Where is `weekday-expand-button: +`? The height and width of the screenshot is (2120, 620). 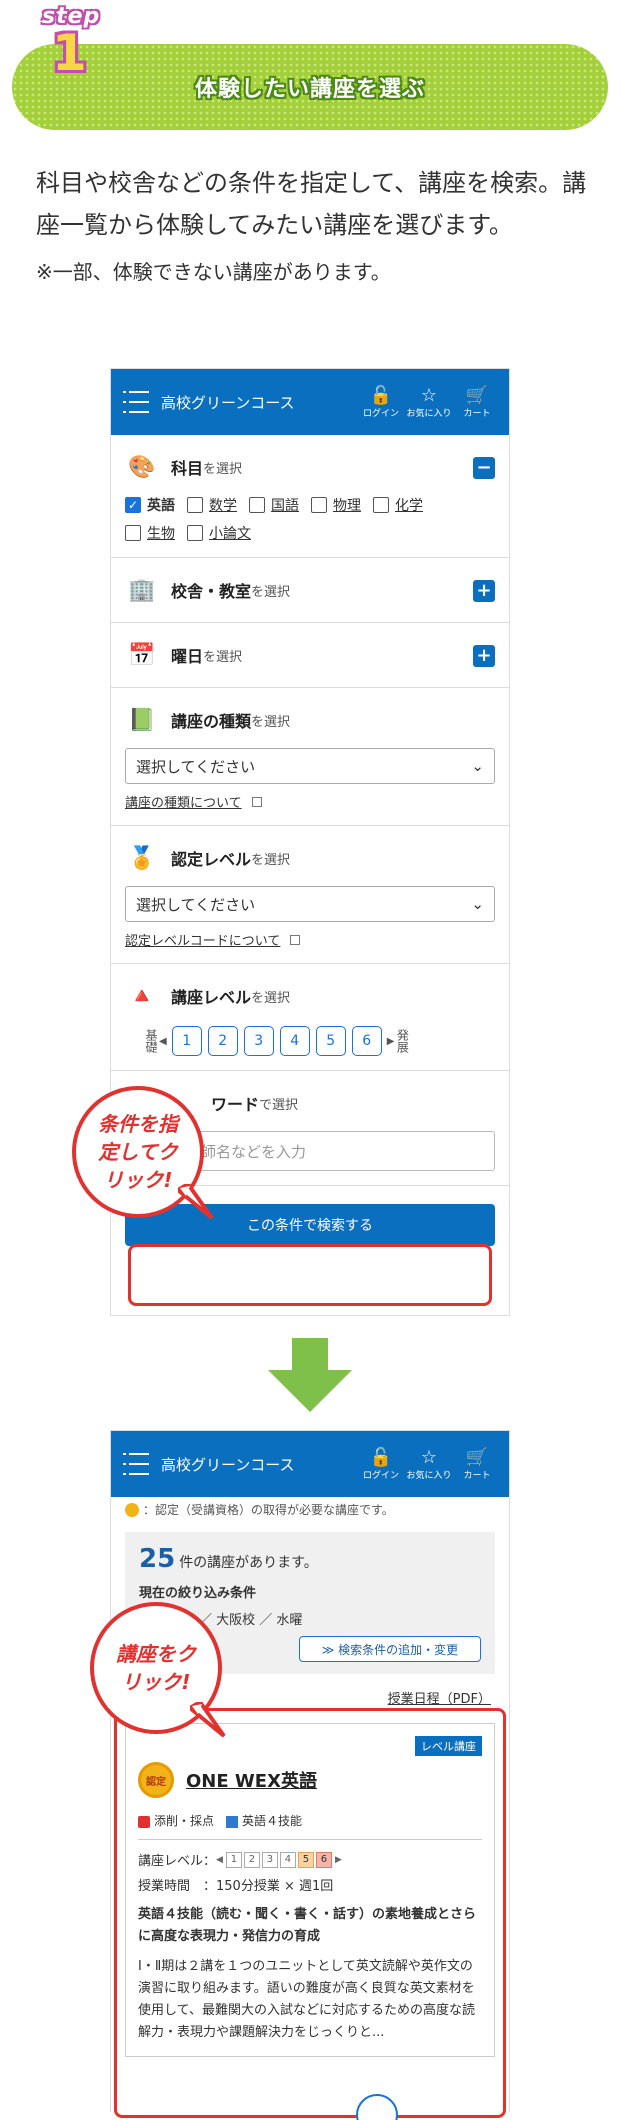
weekday-expand-button: + is located at coordinates (484, 656).